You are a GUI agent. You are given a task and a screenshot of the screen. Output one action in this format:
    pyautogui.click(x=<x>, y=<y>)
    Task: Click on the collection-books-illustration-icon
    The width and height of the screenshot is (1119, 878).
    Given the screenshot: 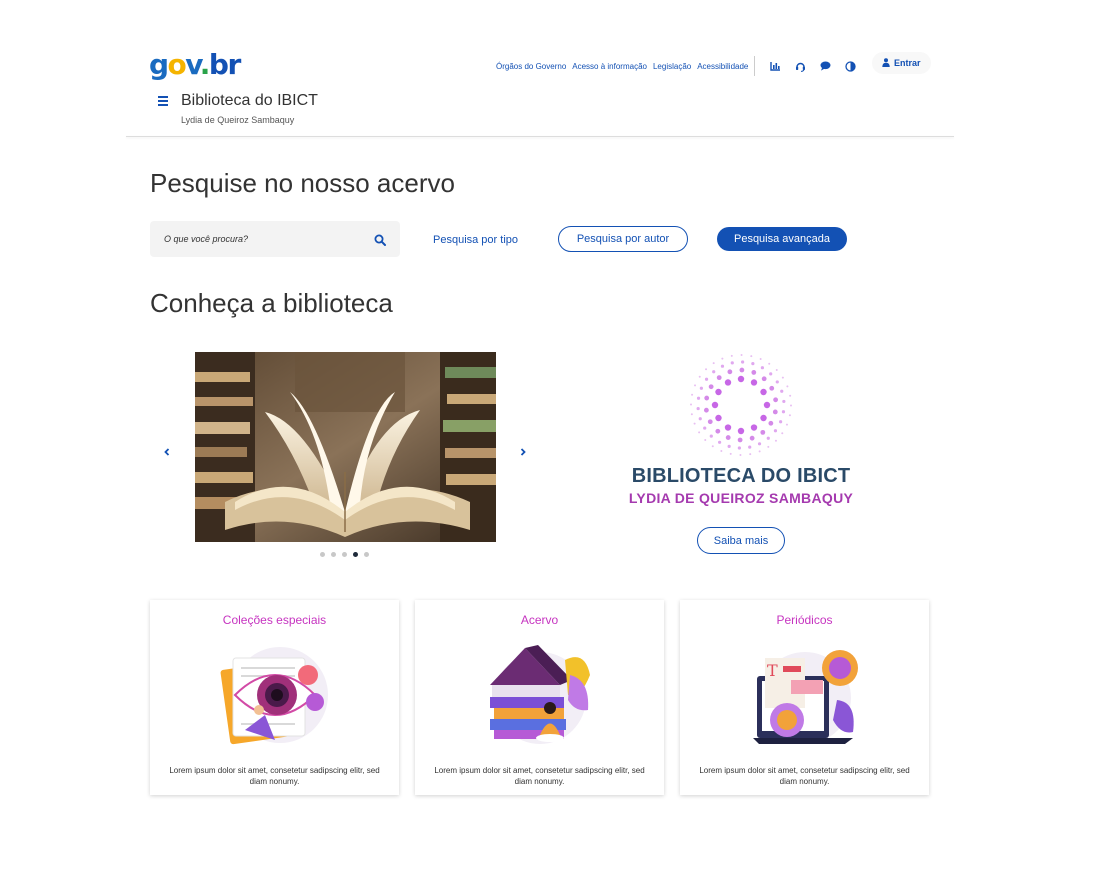 What is the action you would take?
    pyautogui.click(x=540, y=695)
    